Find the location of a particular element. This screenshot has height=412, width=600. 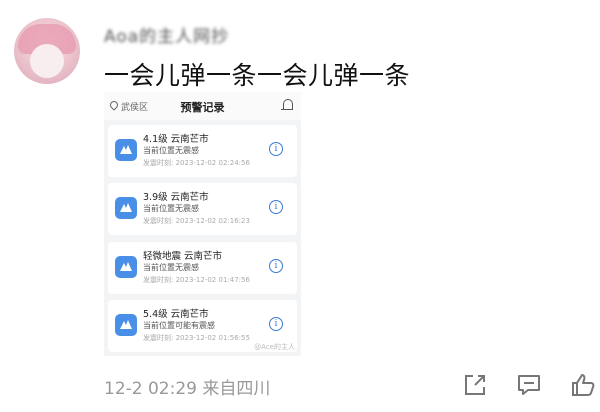

comment-button is located at coordinates (529, 385).